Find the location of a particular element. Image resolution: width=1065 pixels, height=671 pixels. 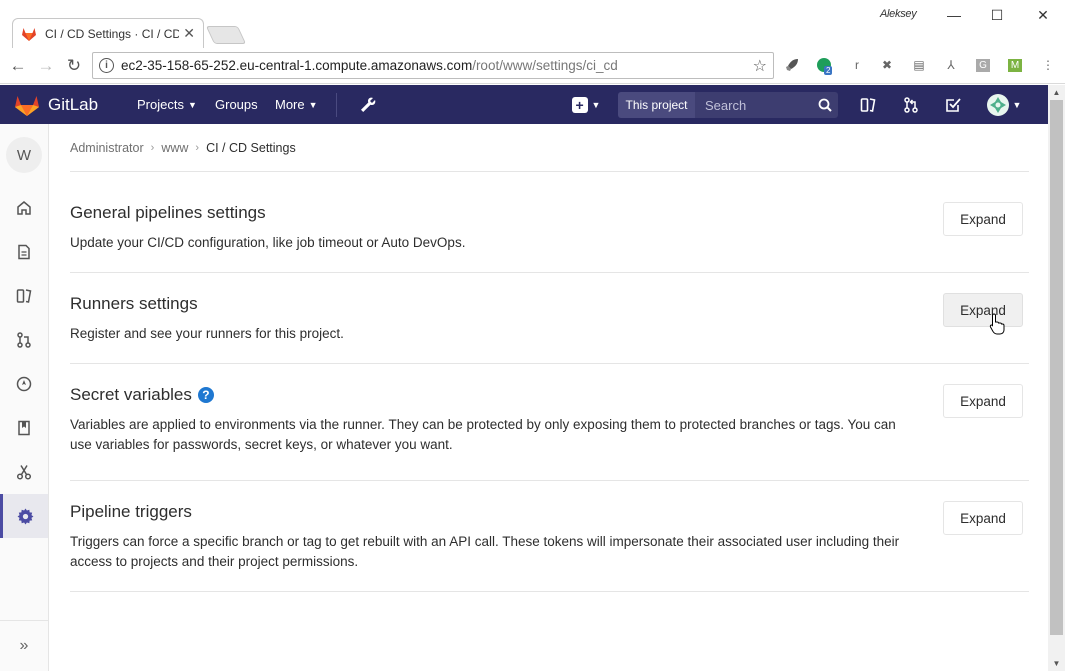

bookmark-star-icon: ☆ is located at coordinates (760, 66).